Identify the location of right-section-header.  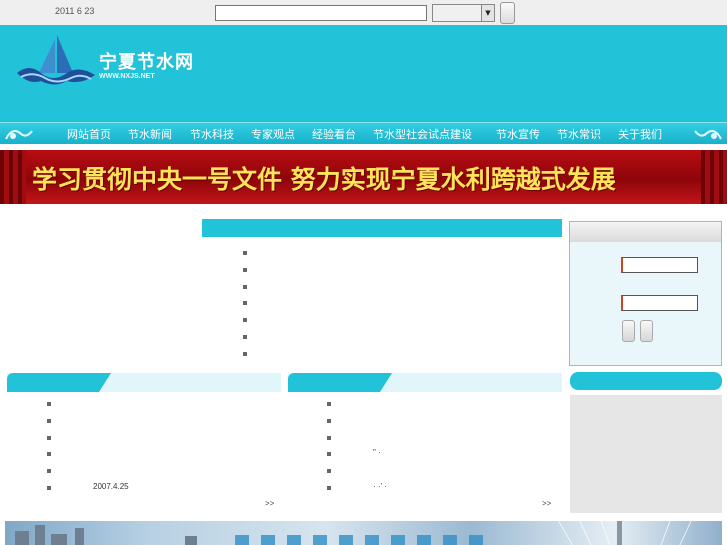
(646, 381).